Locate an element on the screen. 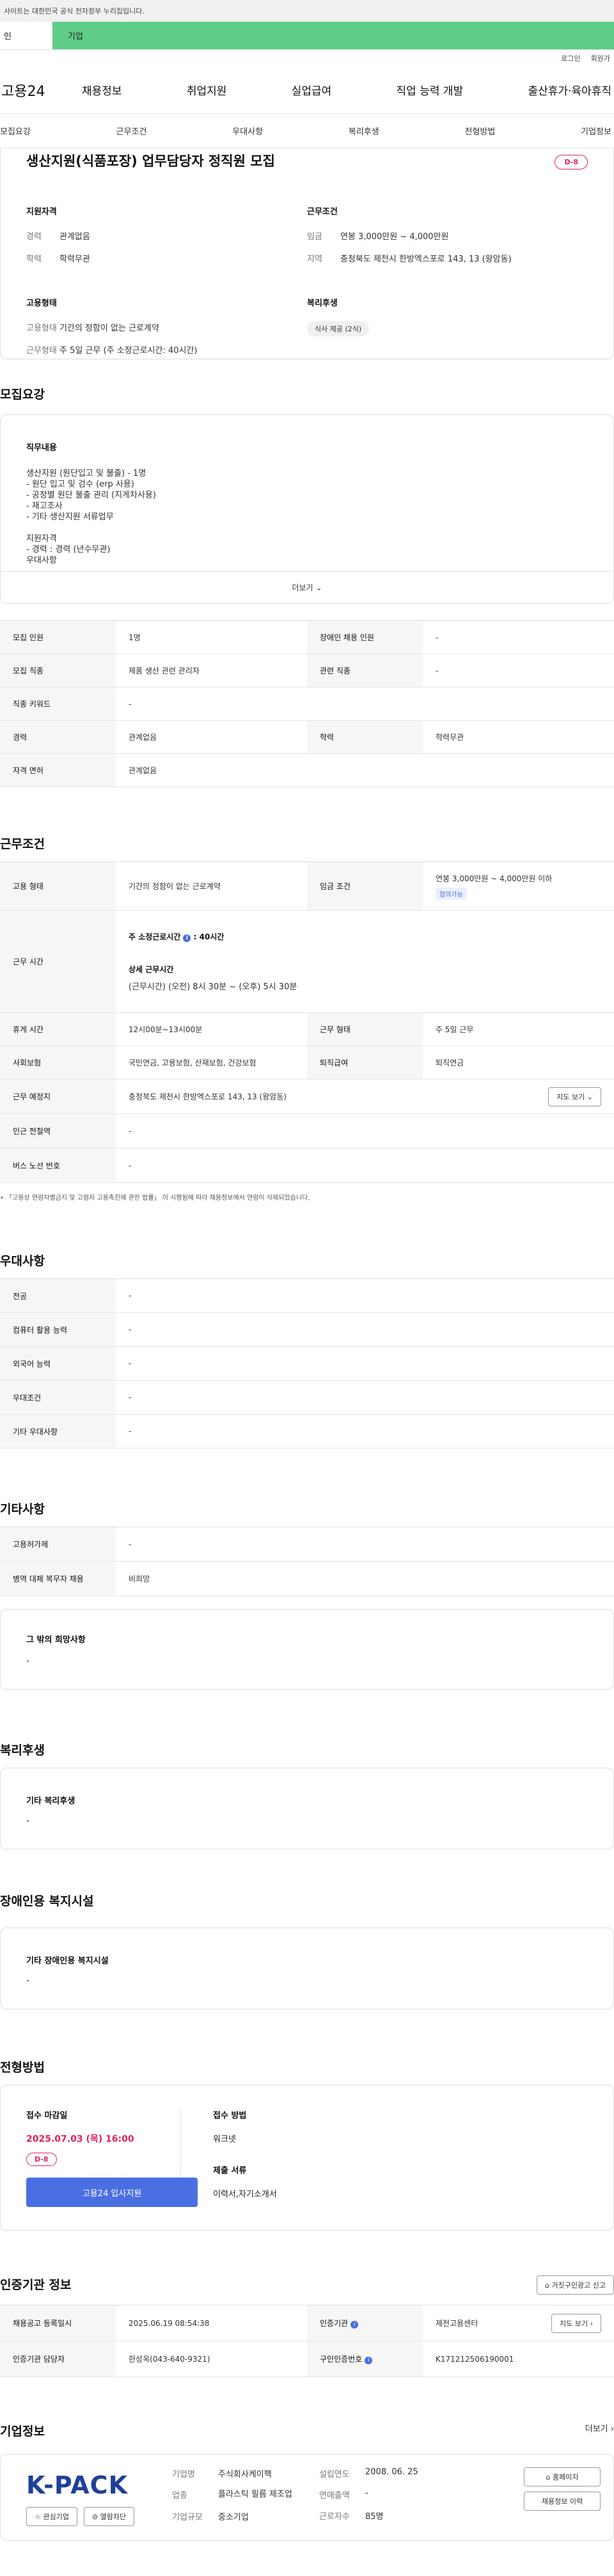 Image resolution: width=614 pixels, height=2576 pixels. deadline-dday: D-8 is located at coordinates (41, 2159).